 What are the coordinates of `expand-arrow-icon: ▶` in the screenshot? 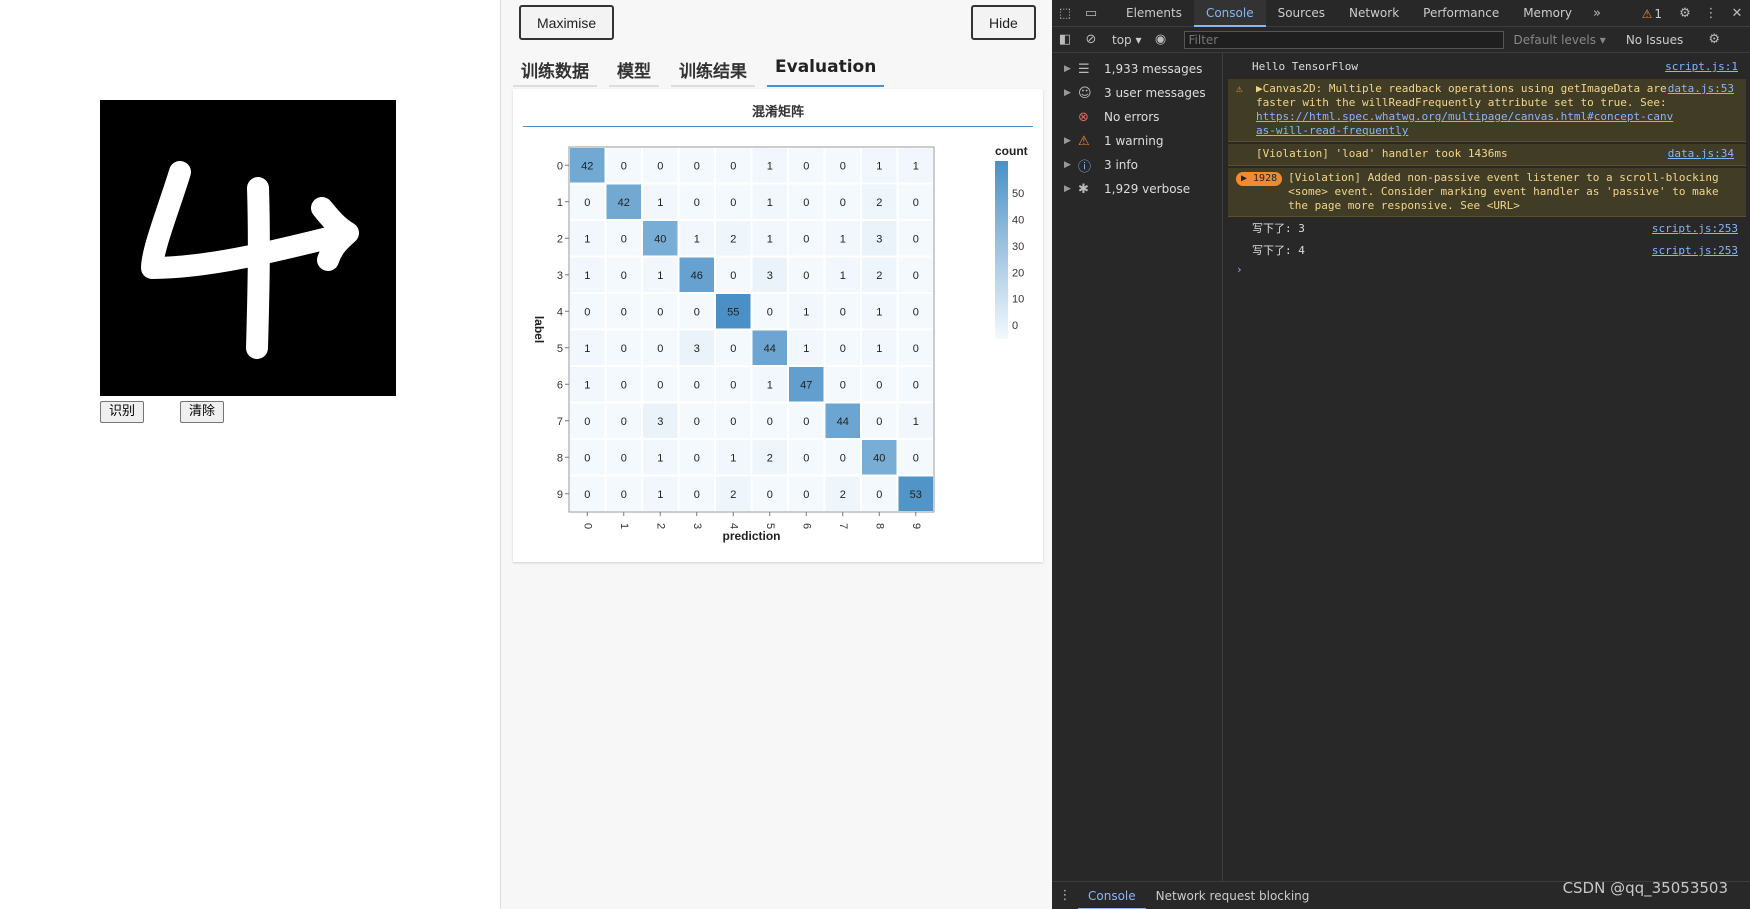 It's located at (1067, 189).